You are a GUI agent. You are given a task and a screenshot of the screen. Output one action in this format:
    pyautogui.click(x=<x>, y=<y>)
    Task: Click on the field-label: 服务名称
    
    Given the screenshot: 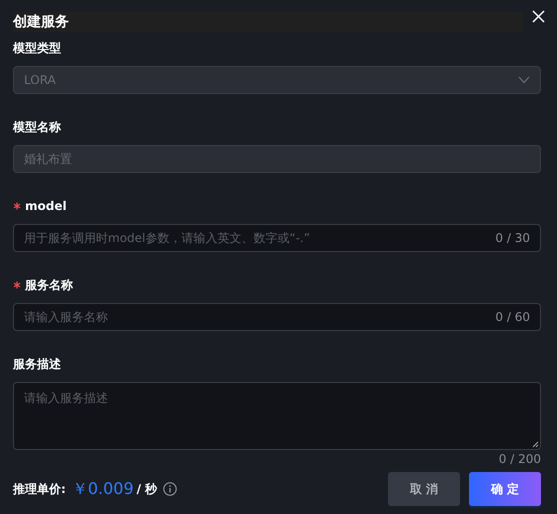 What is the action you would take?
    pyautogui.click(x=49, y=285)
    